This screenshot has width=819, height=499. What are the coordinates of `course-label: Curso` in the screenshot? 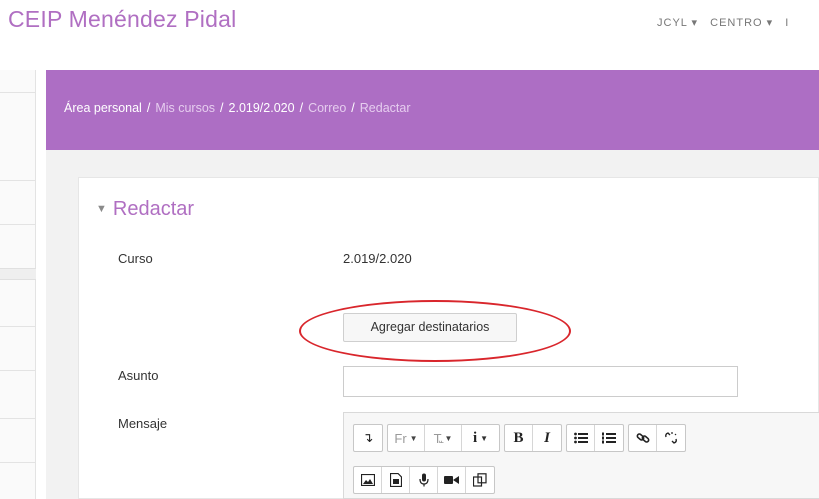 It's located at (135, 258).